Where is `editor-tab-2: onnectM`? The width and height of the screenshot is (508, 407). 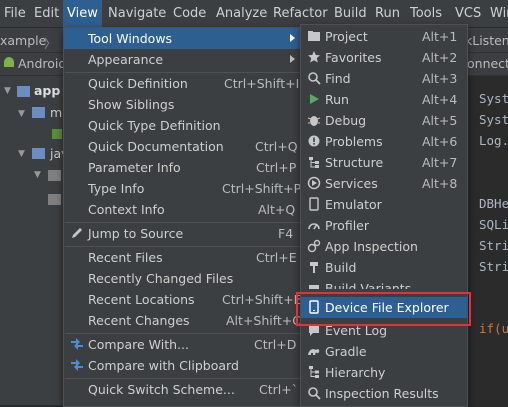 editor-tab-2: onnectM is located at coordinates (487, 63).